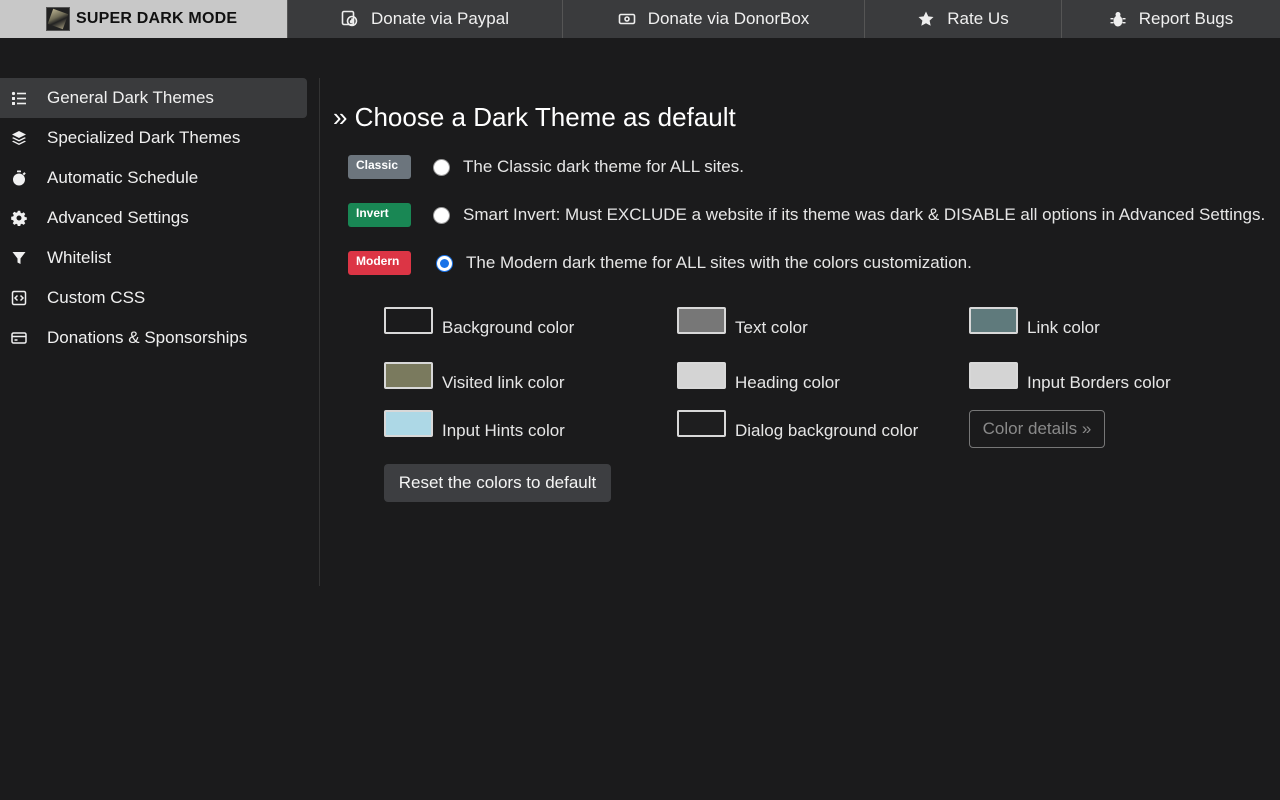 This screenshot has width=1280, height=800. I want to click on sidebar-item-label: Whitelist, so click(79, 257).